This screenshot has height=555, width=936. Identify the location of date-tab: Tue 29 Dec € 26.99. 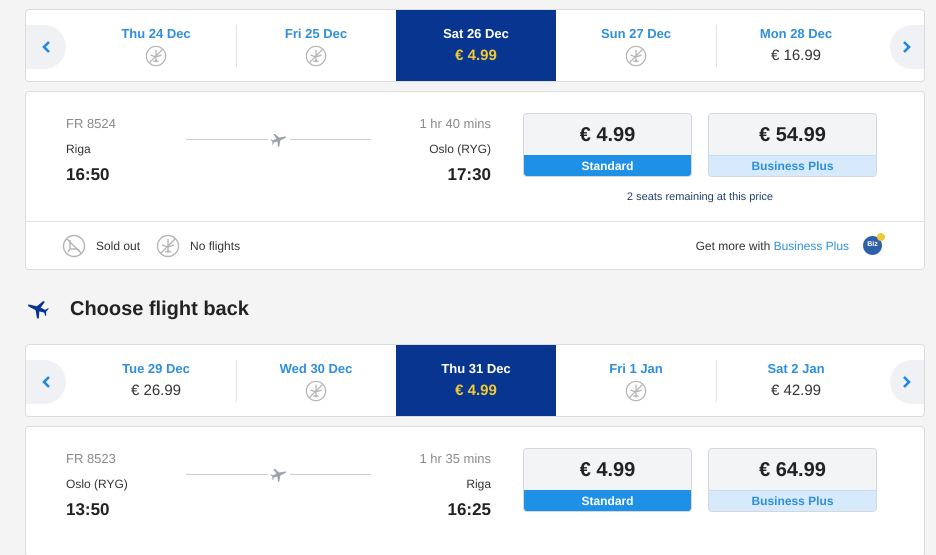
(156, 380).